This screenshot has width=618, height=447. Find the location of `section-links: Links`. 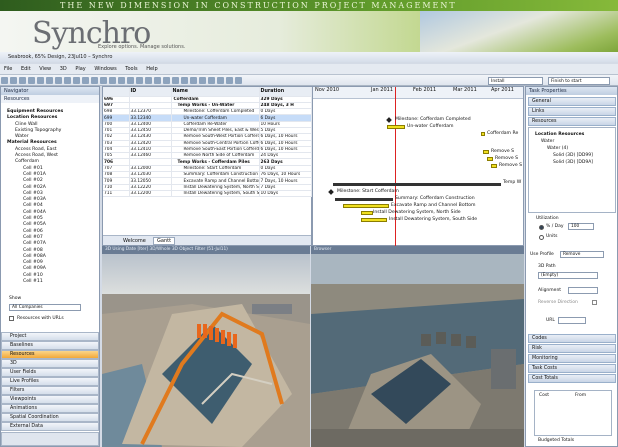

section-links: Links is located at coordinates (572, 111).